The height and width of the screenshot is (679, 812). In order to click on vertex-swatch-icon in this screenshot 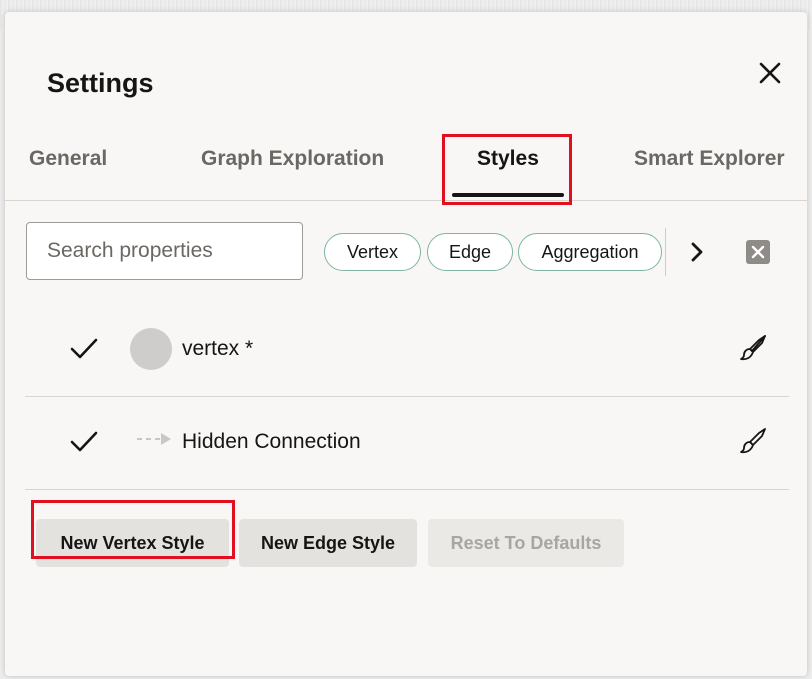, I will do `click(151, 349)`.